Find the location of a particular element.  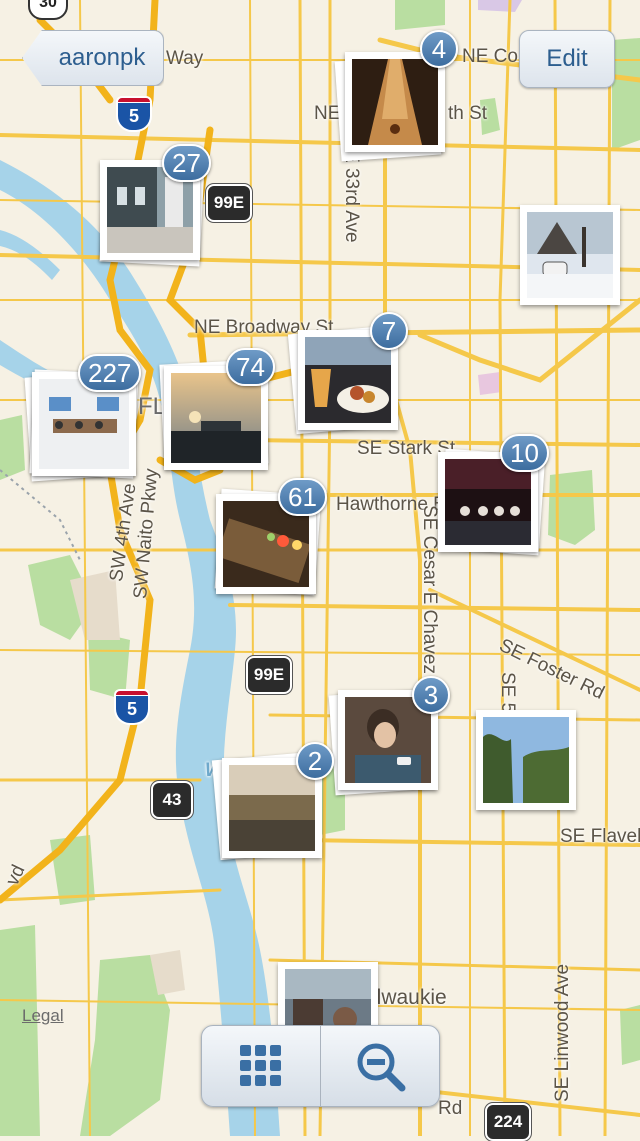

map-label-milwaukie: ilwaukie is located at coordinates (409, 997).